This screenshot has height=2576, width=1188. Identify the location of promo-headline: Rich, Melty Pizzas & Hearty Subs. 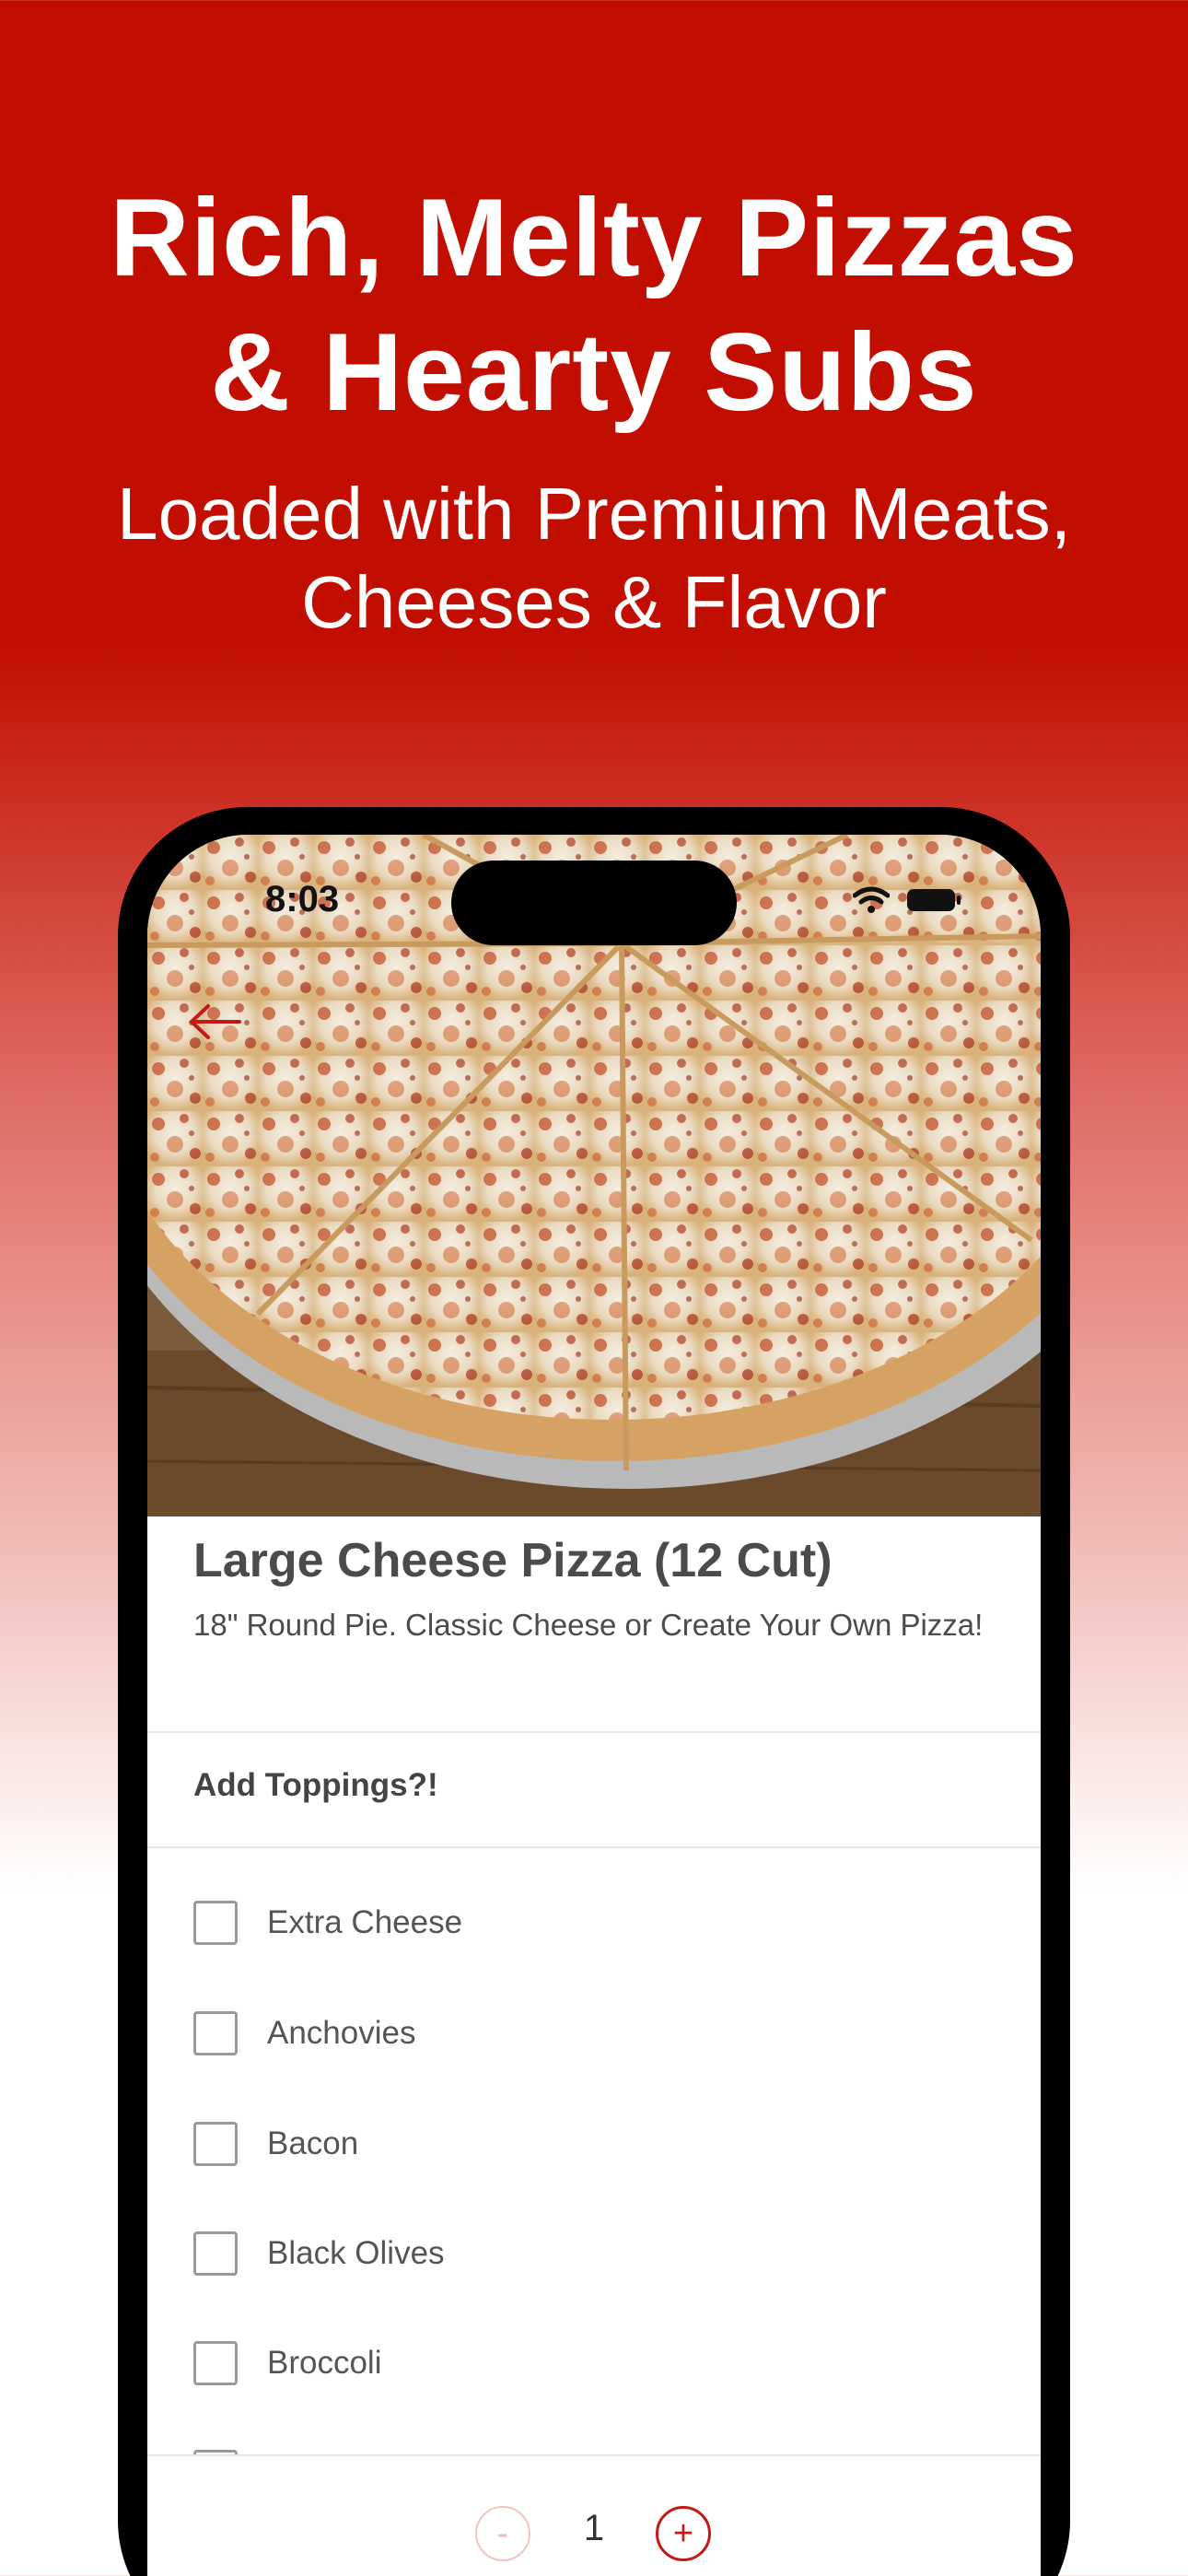
(594, 304).